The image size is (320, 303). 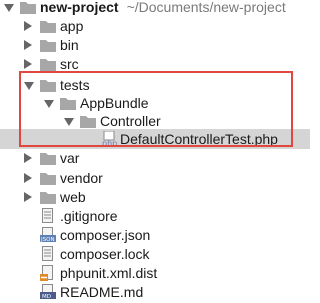 I want to click on tree-item-label: README.md, so click(x=102, y=292).